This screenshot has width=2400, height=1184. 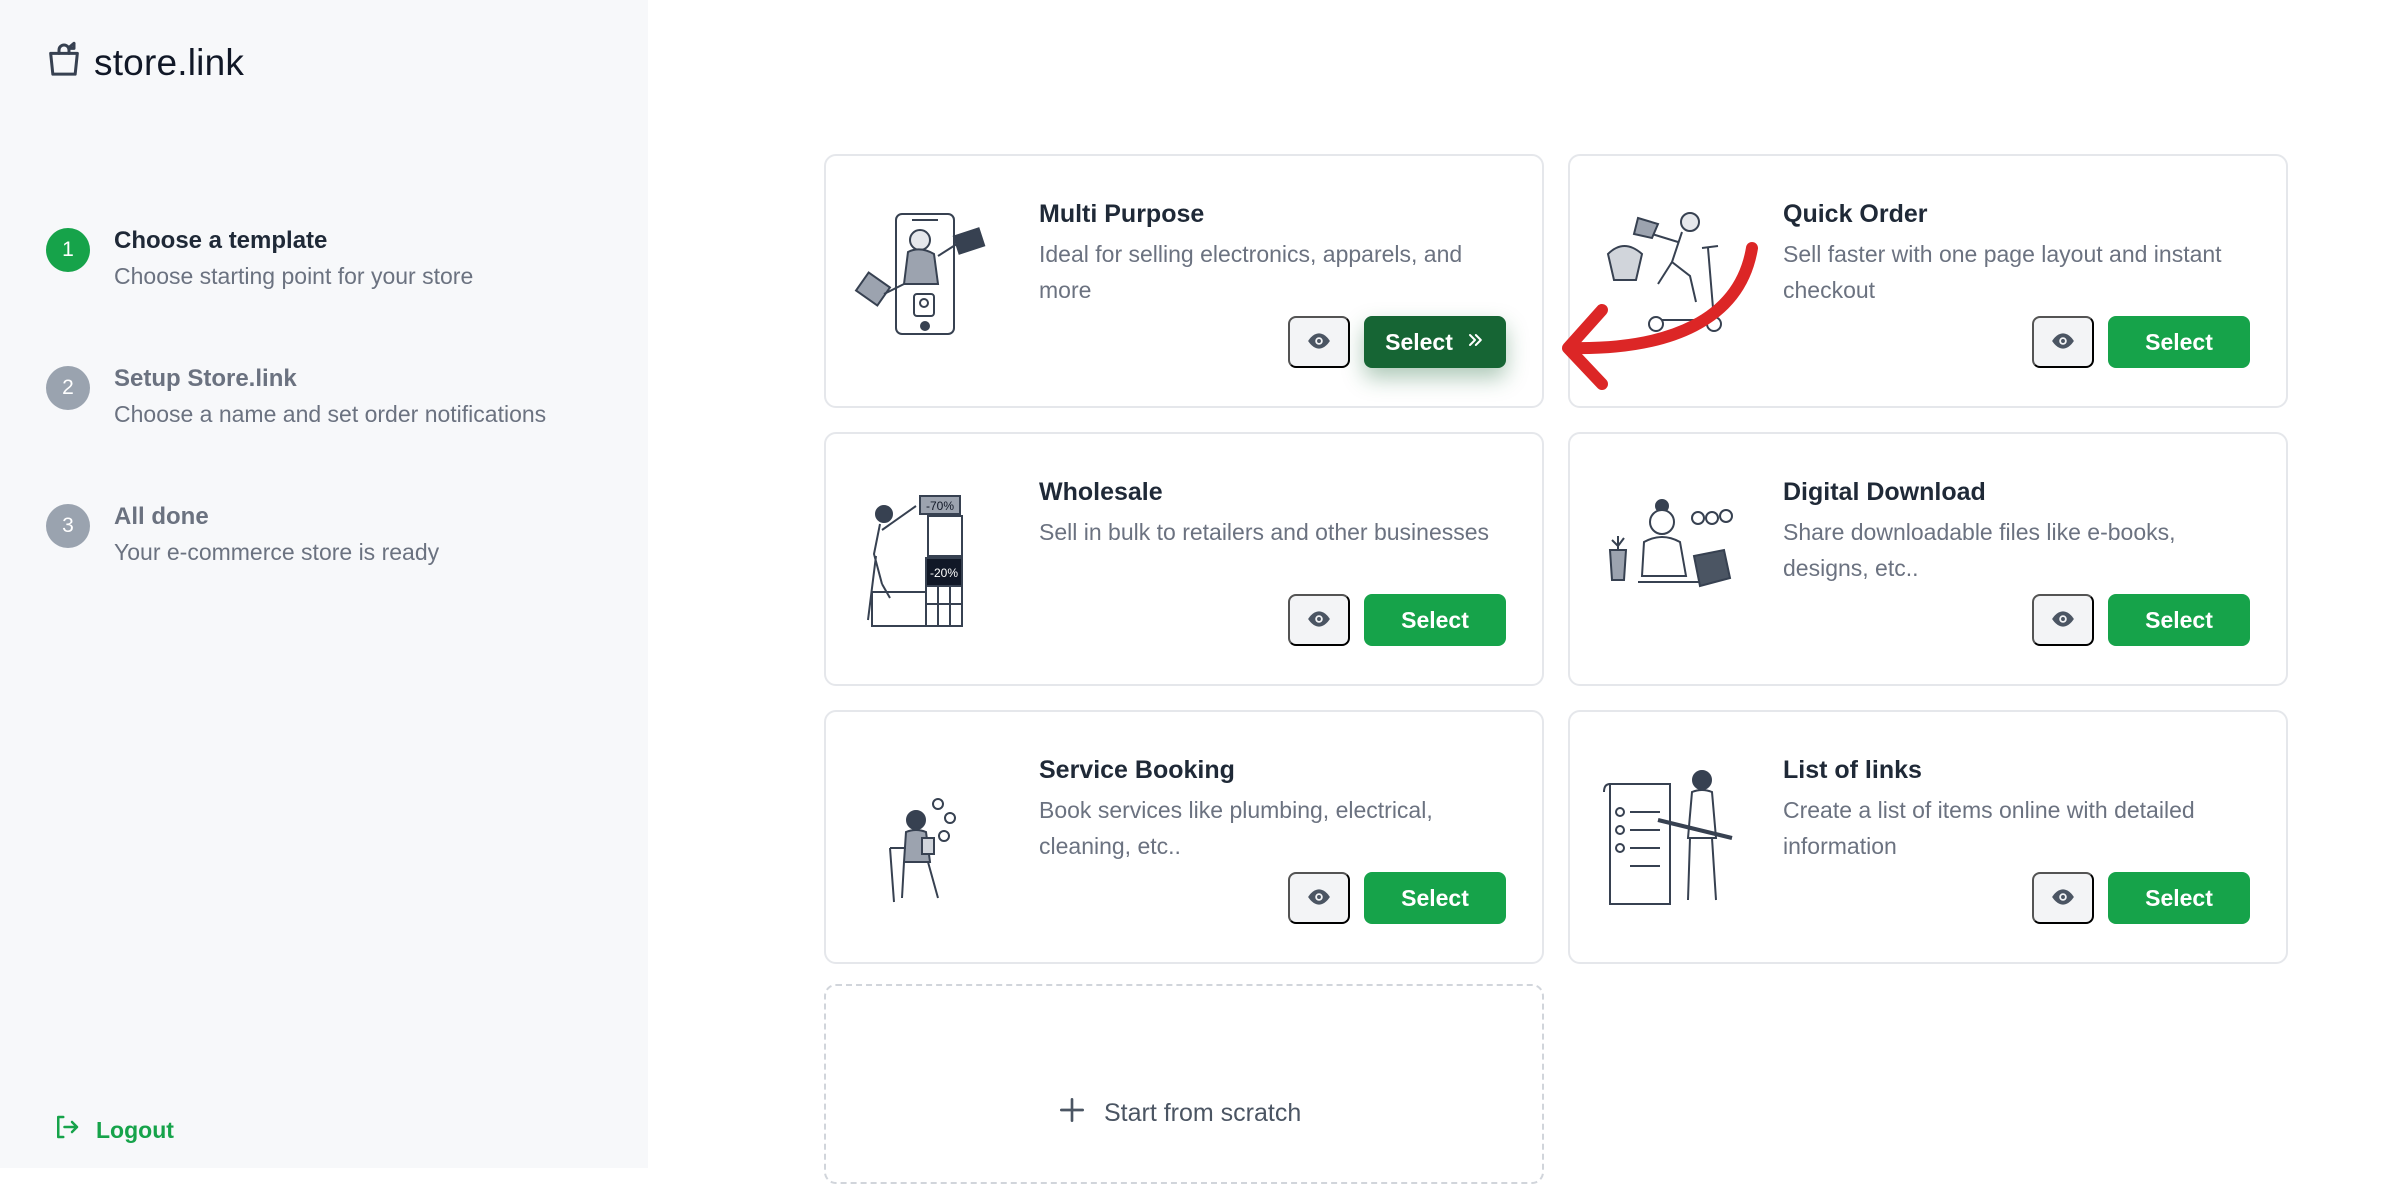 What do you see at coordinates (277, 552) in the screenshot?
I see `step-description: Your e-commerce store is ready` at bounding box center [277, 552].